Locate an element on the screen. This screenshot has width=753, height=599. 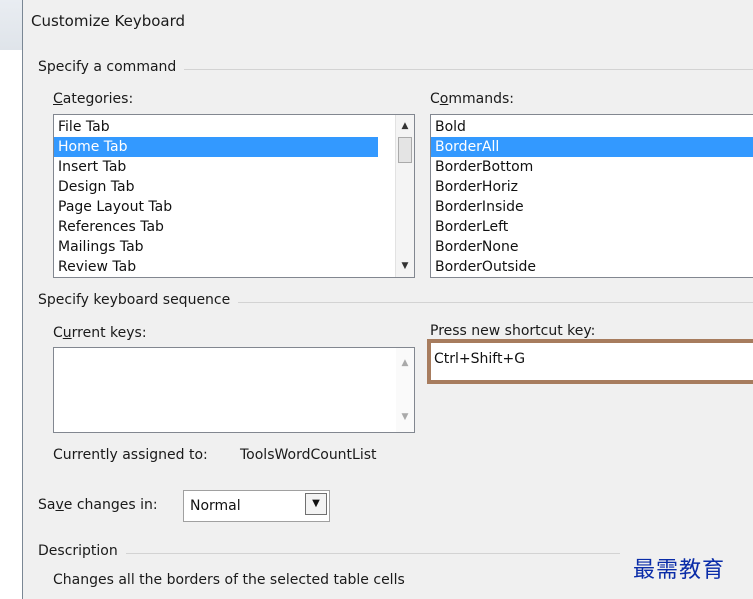
command-list-item: BorderHoriz is located at coordinates (592, 187).